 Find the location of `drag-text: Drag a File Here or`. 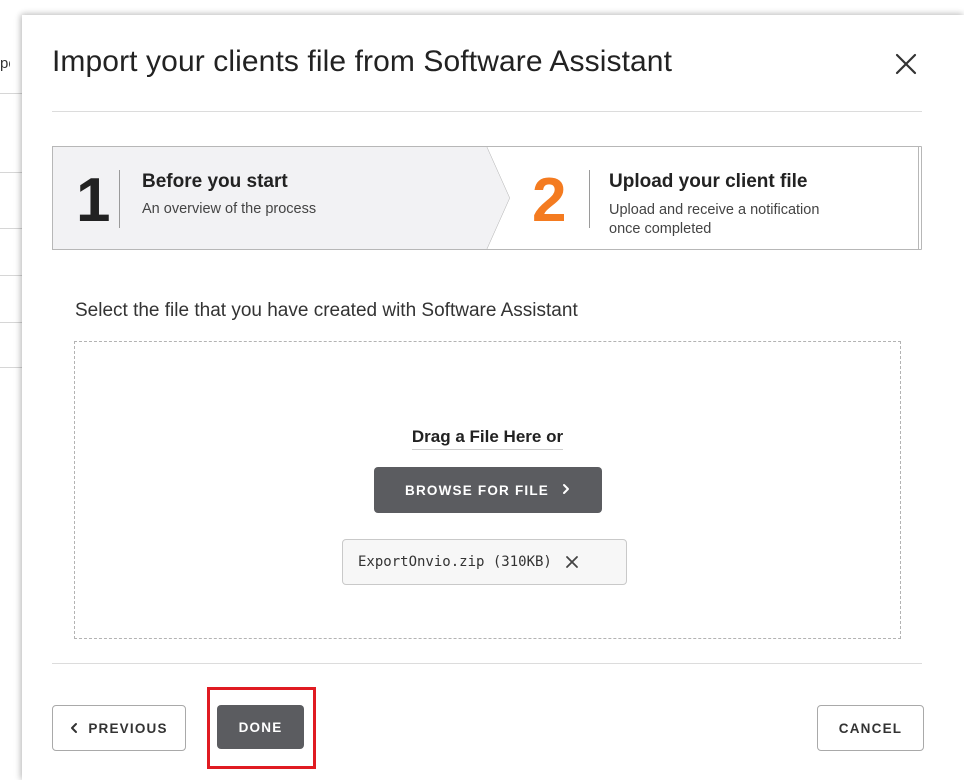

drag-text: Drag a File Here or is located at coordinates (487, 438).